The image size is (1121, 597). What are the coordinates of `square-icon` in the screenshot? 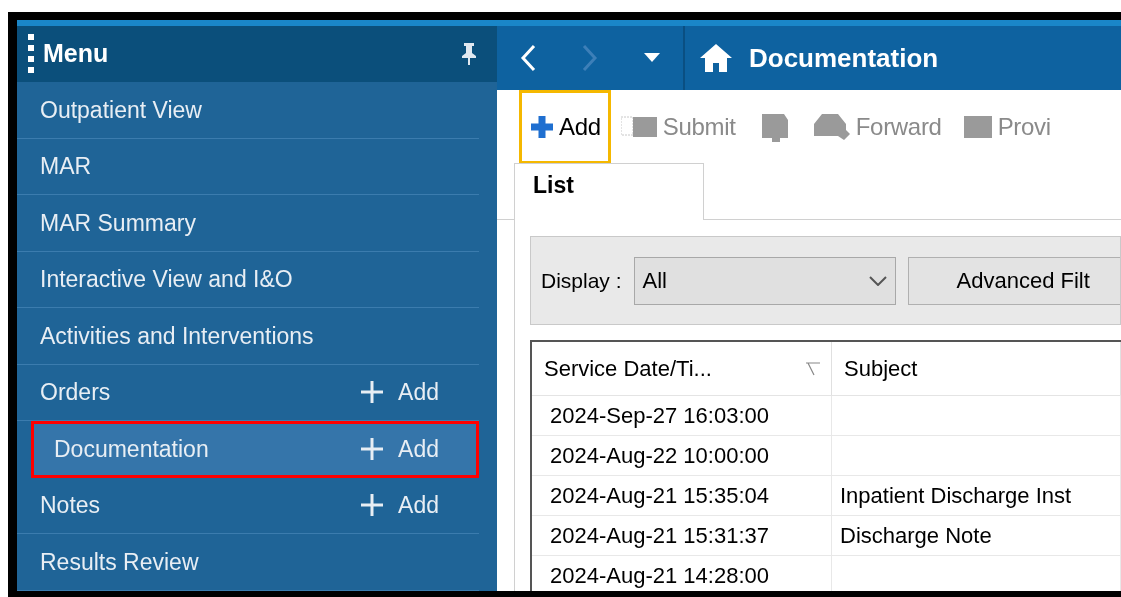 It's located at (977, 126).